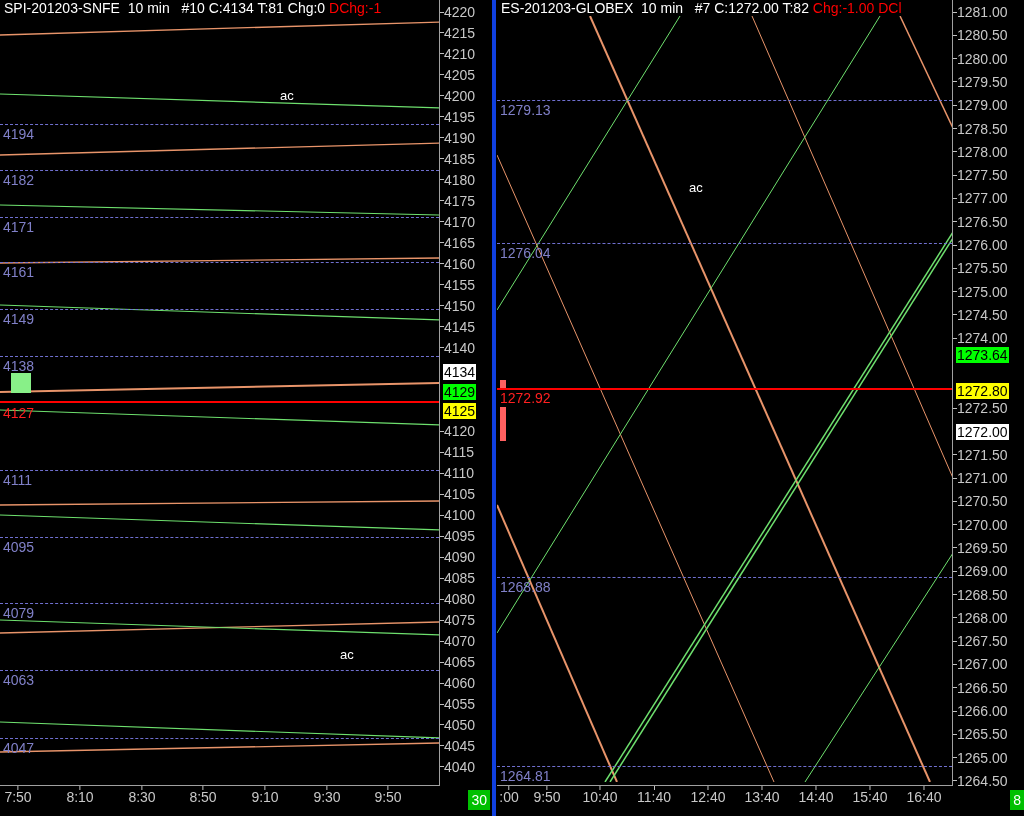 This screenshot has height=816, width=1024. I want to click on price-tick-label: 4070, so click(460, 641).